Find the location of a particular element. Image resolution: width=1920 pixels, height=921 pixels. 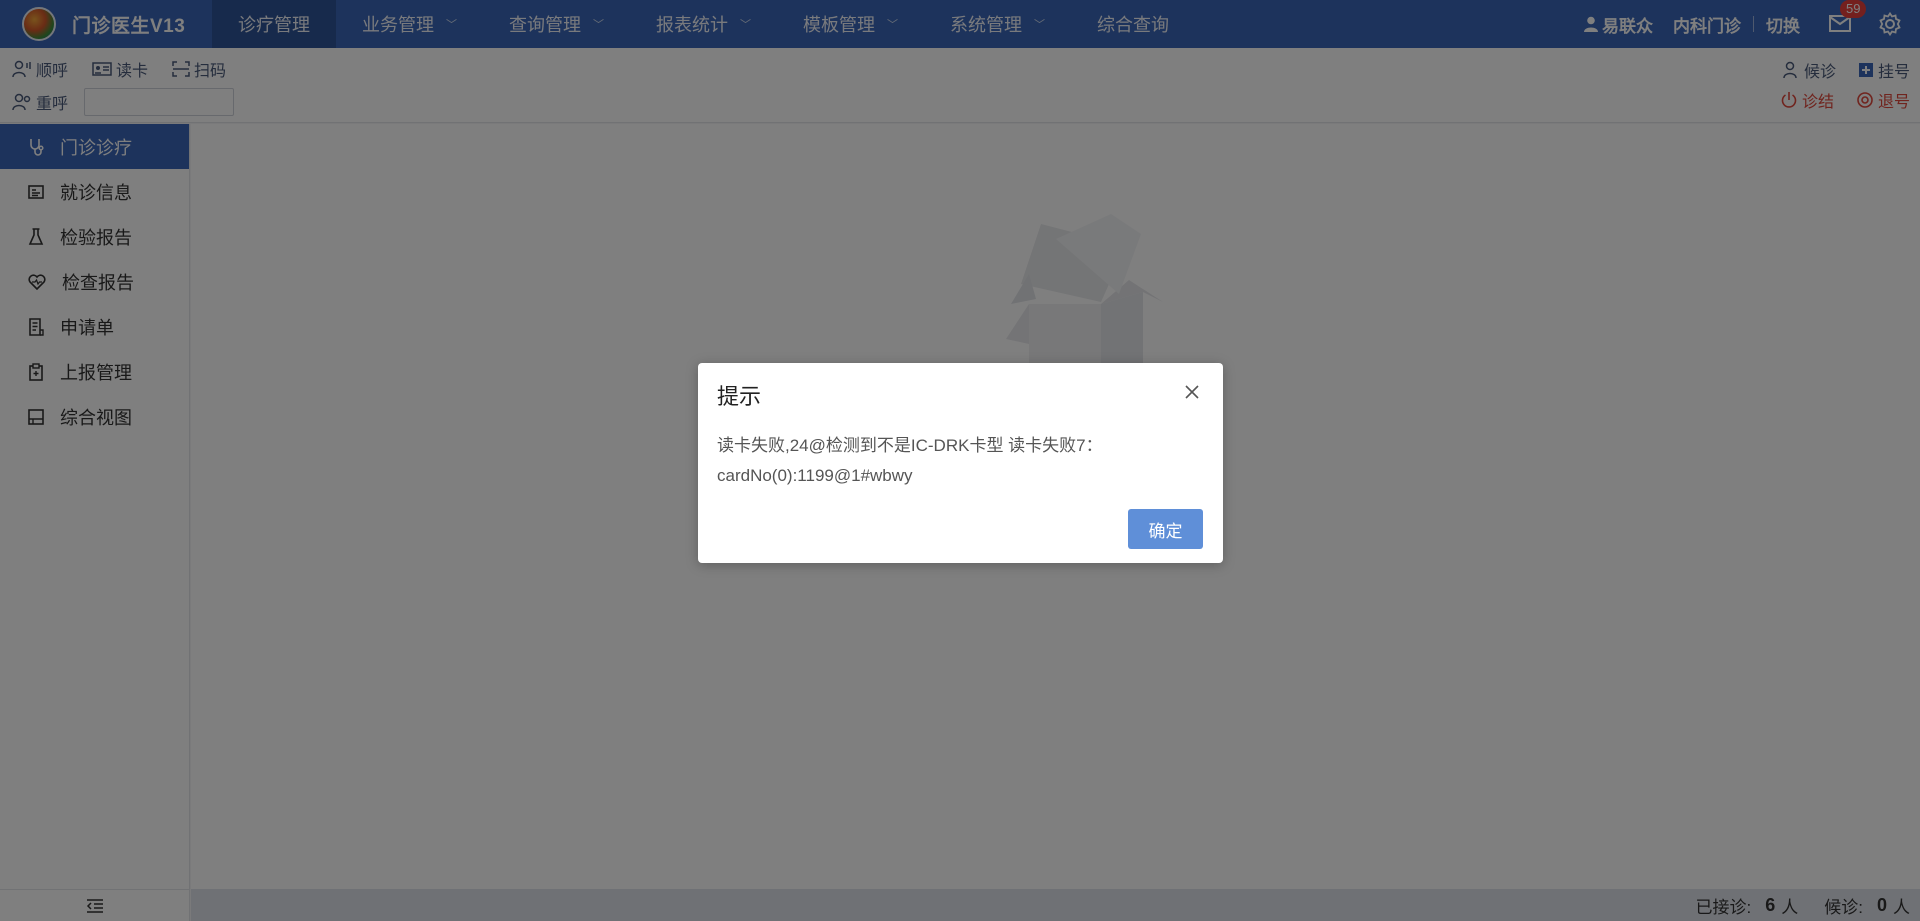

dialog-title: 提示 is located at coordinates (739, 396).